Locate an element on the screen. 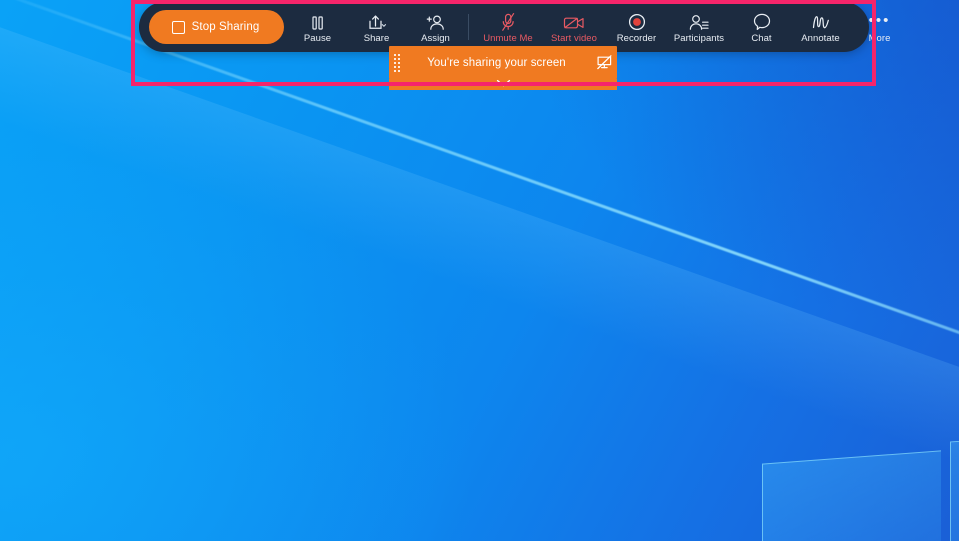 The width and height of the screenshot is (959, 541). windows-logo-pane-left is located at coordinates (851, 495).